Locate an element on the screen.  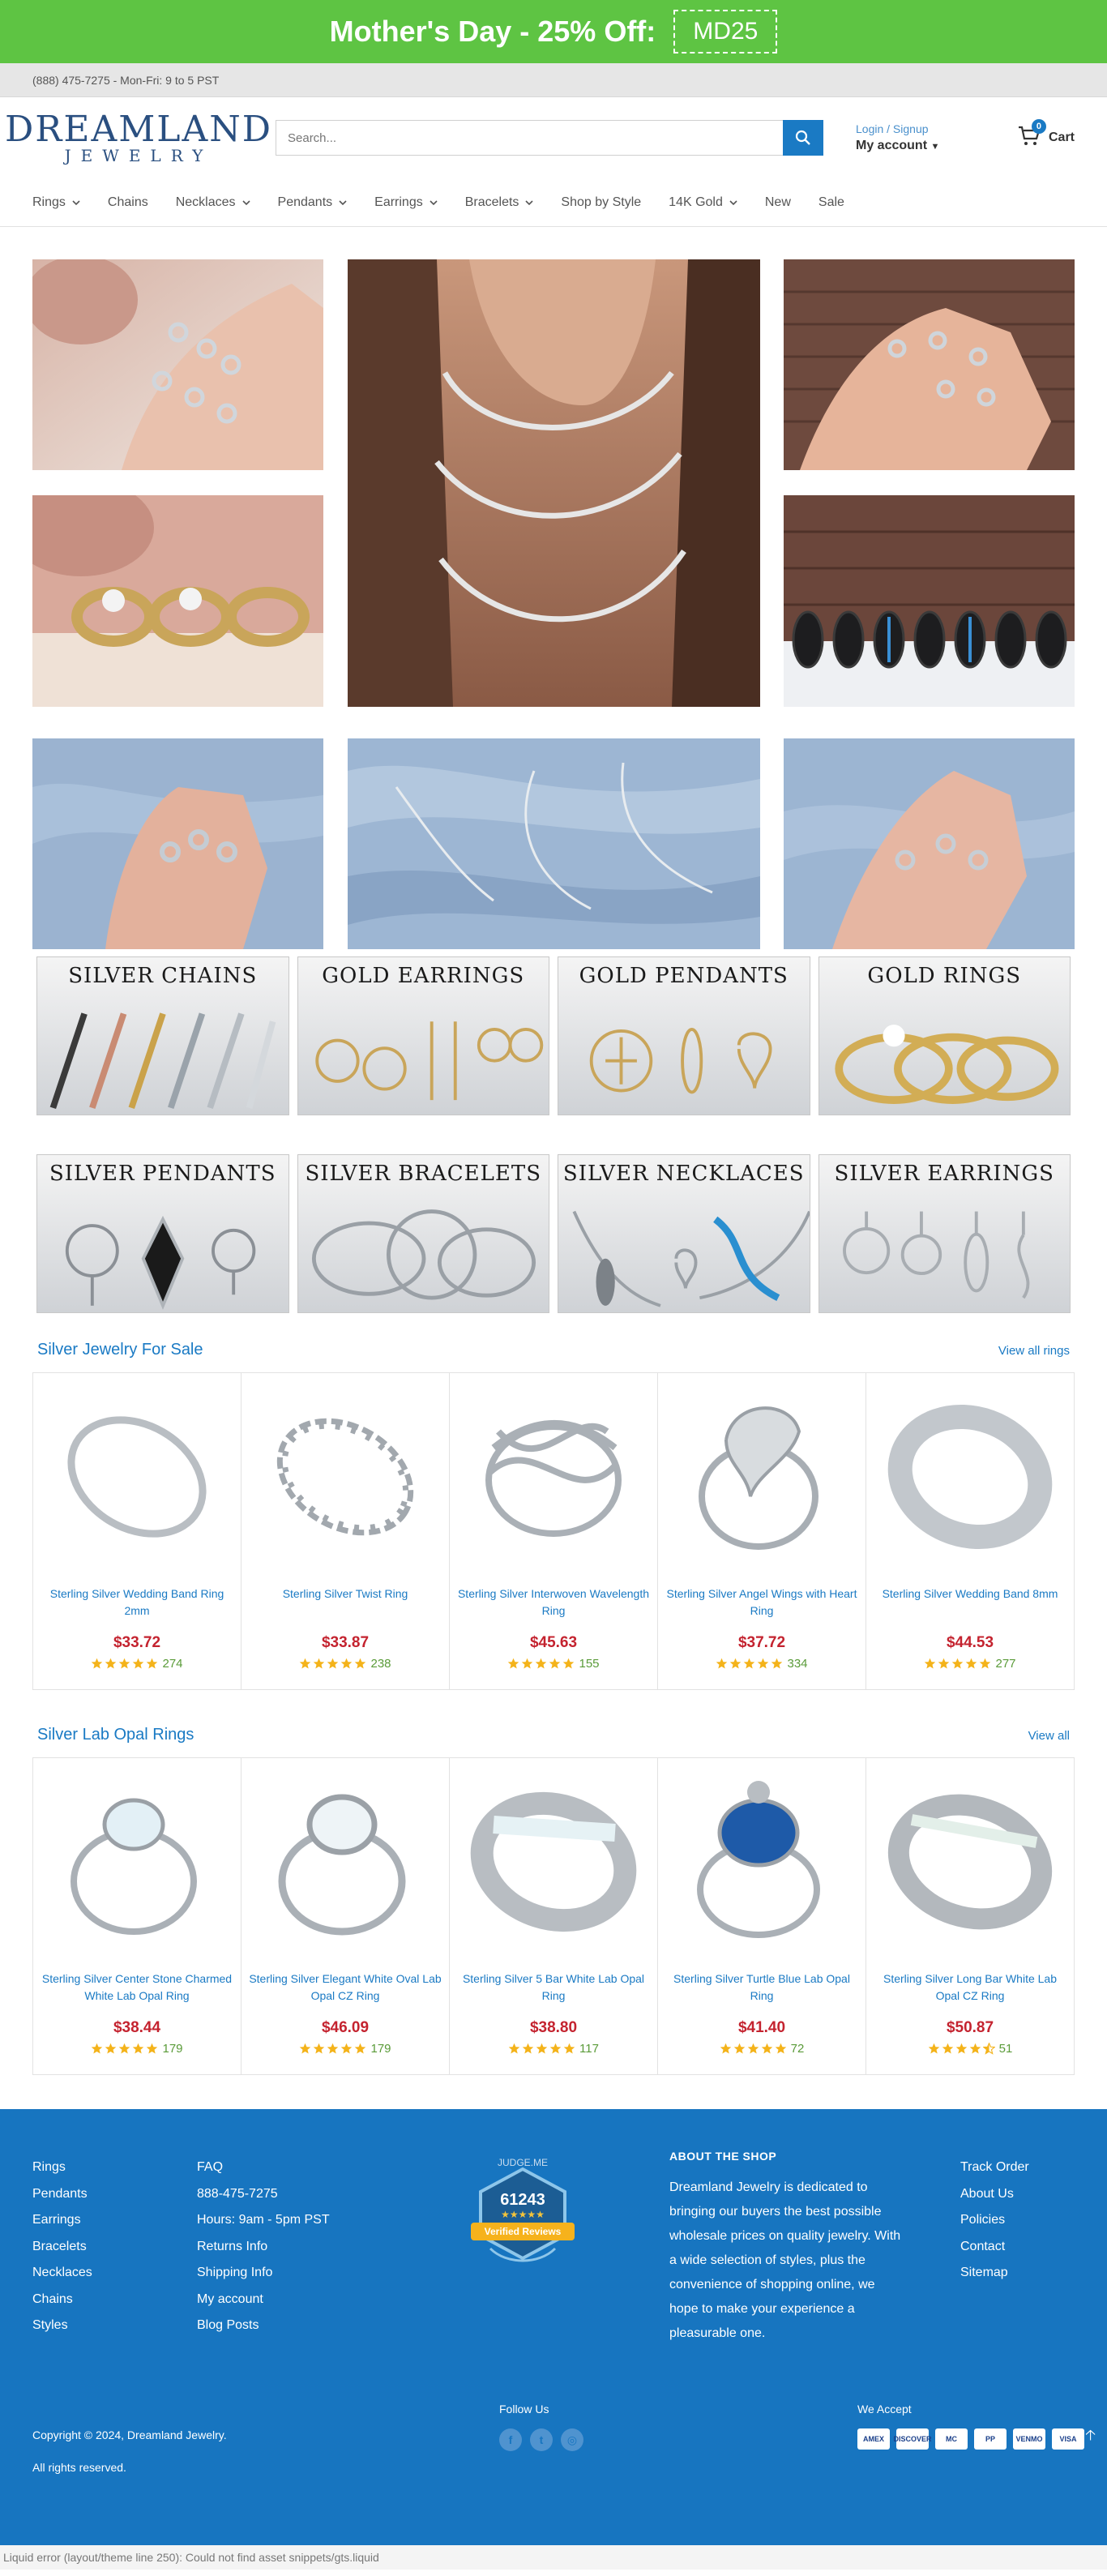
nav-item-rings: Rings is located at coordinates (56, 202).